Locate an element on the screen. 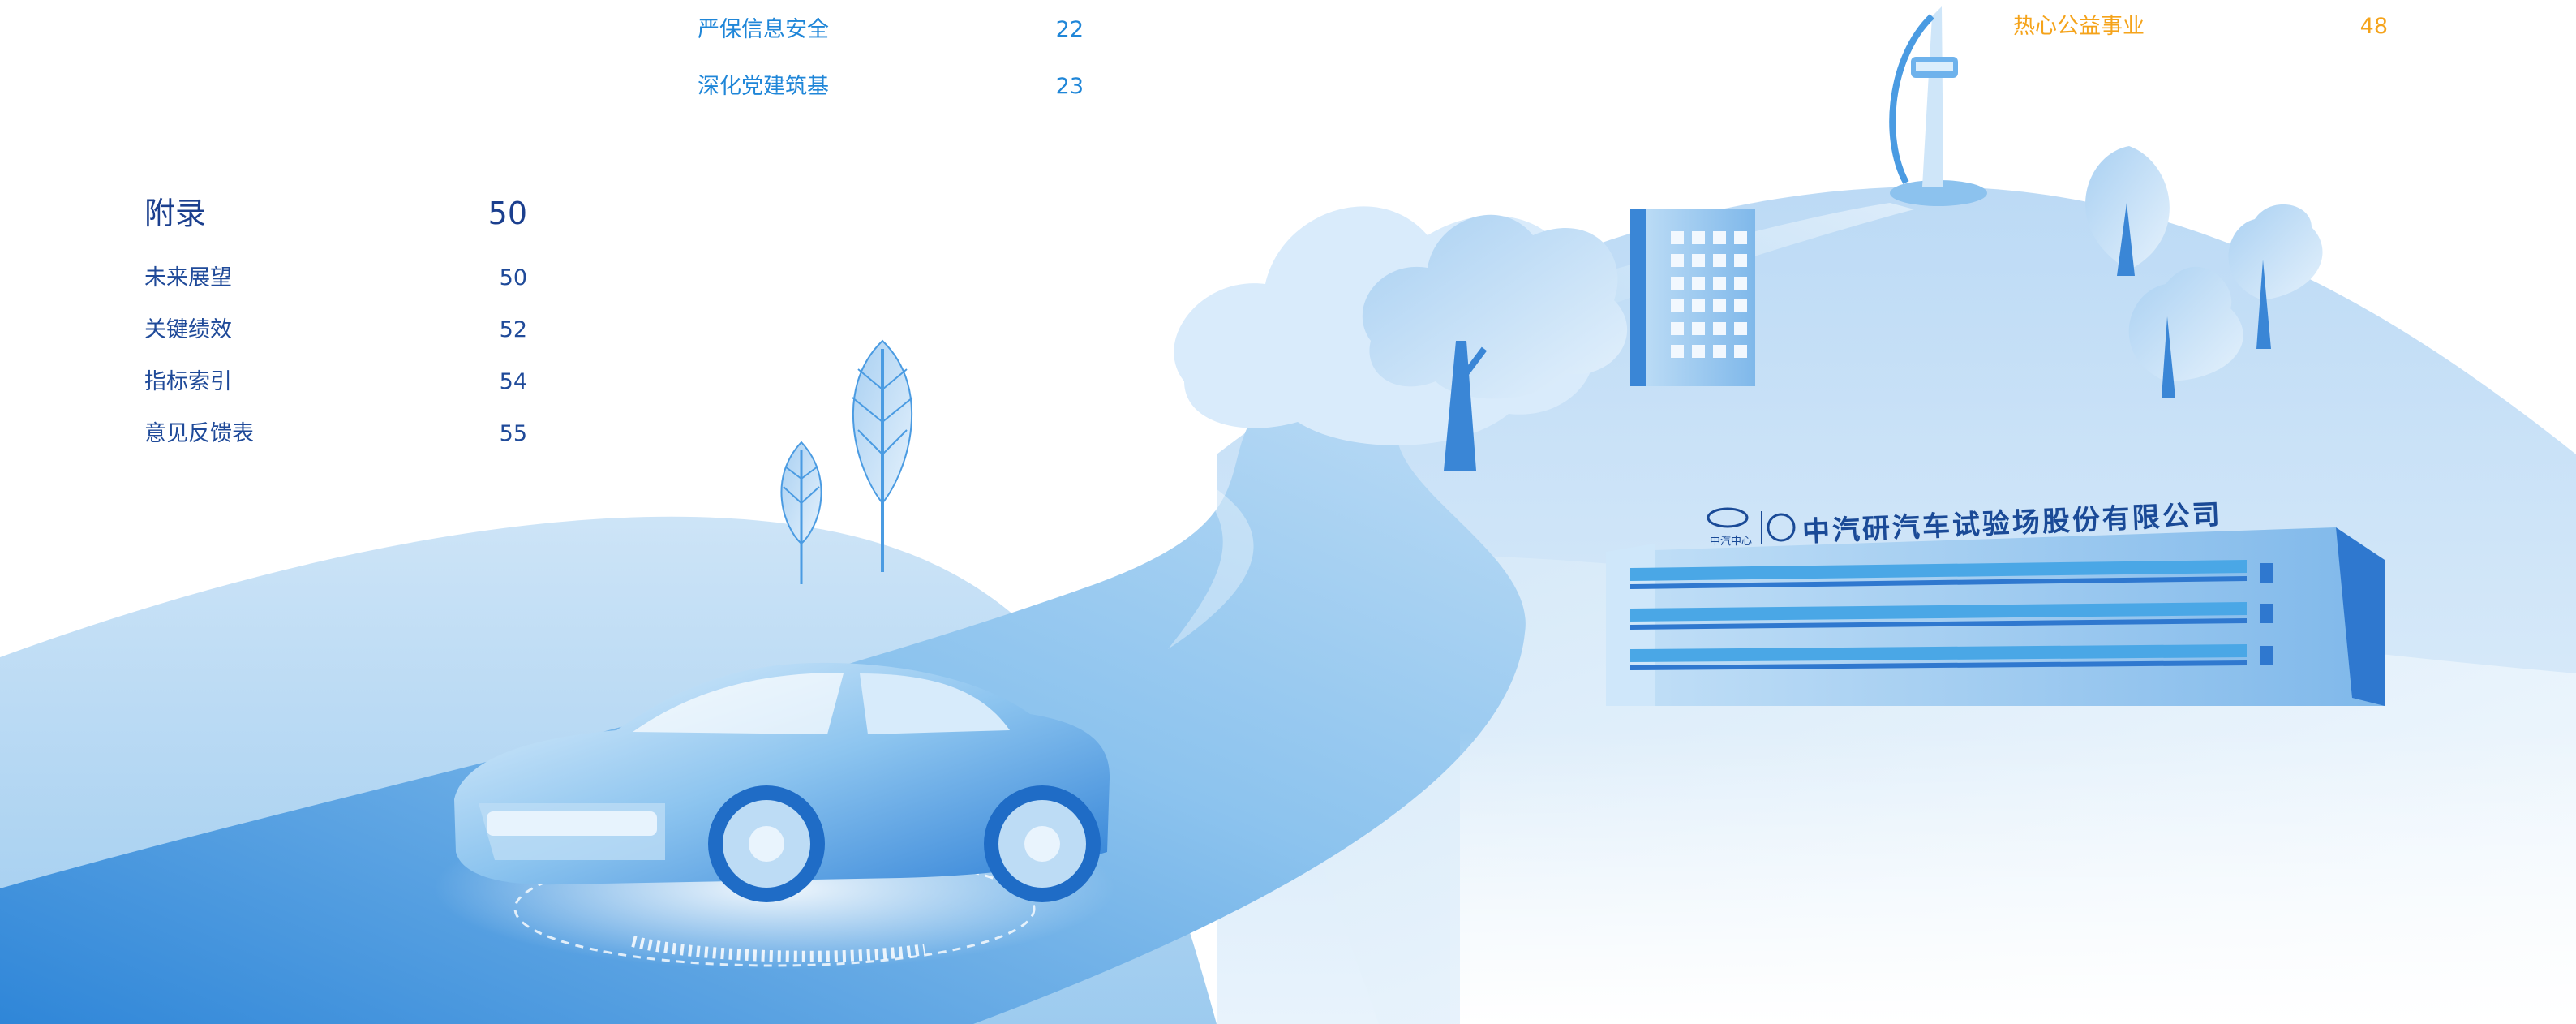 The height and width of the screenshot is (1024, 2576). appendix-heading: 附录 50 is located at coordinates (335, 210).